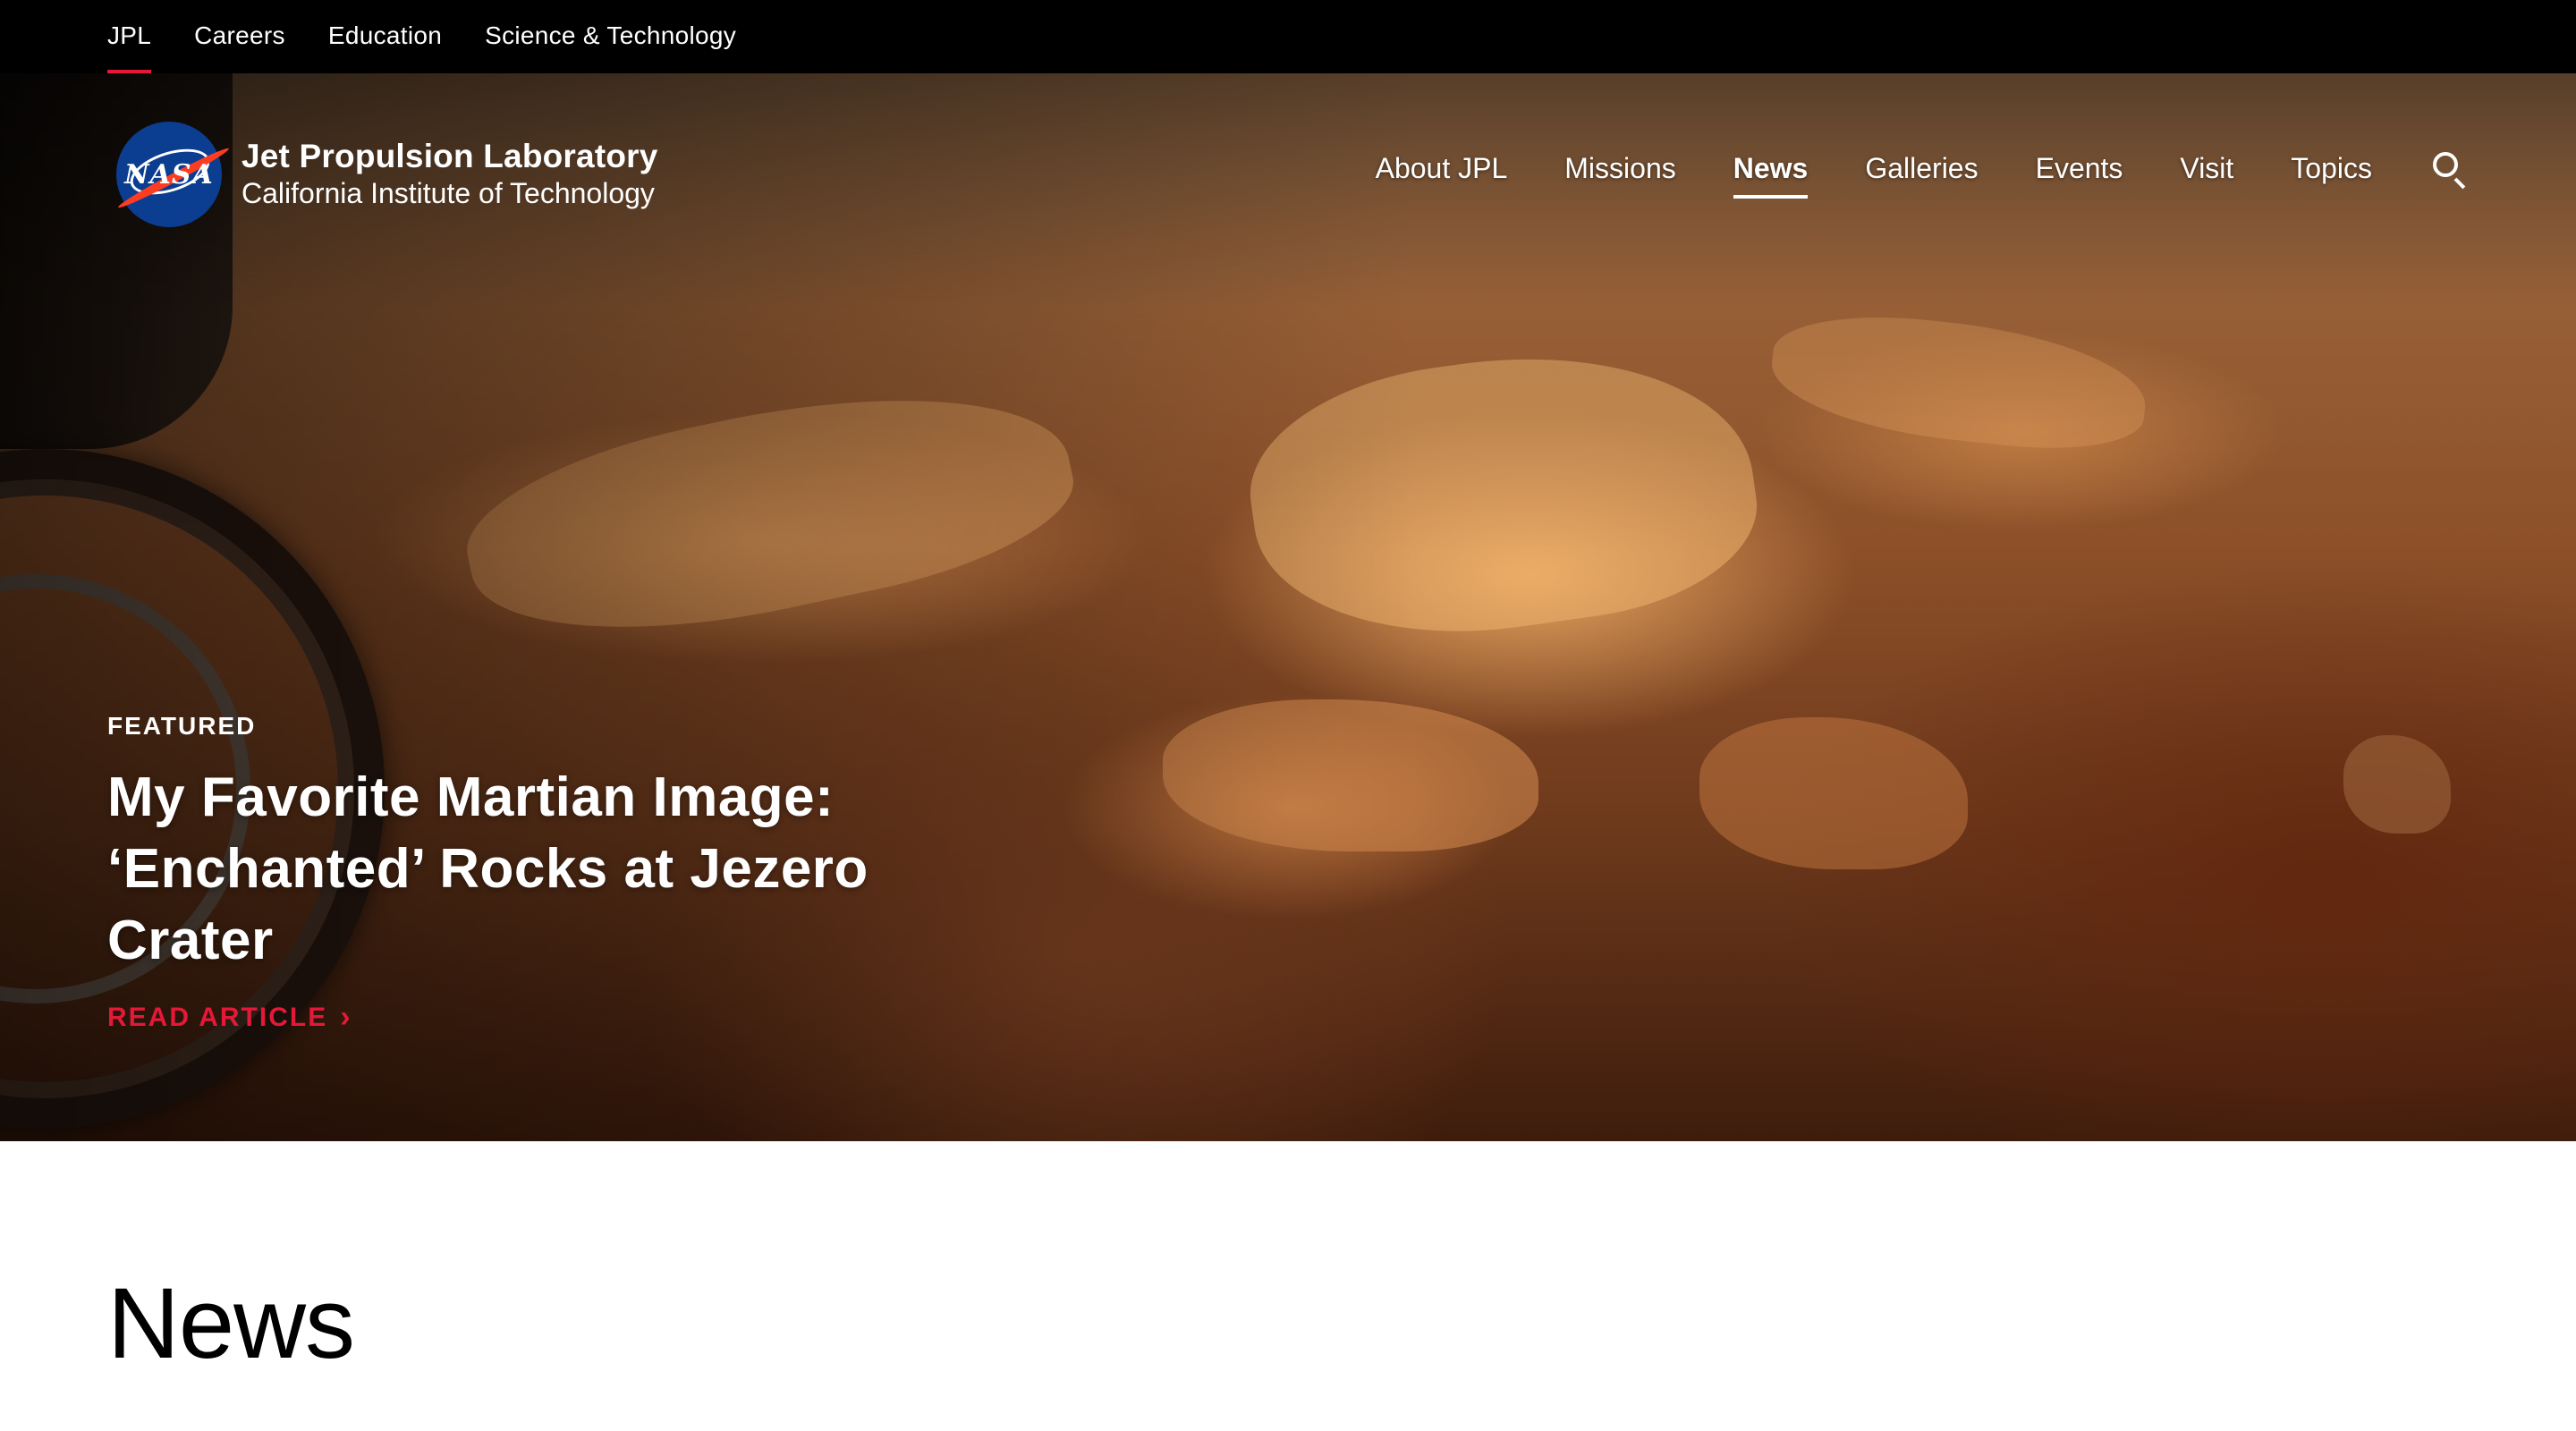 This screenshot has width=2576, height=1431. What do you see at coordinates (2445, 165) in the screenshot?
I see `search-icon-lens` at bounding box center [2445, 165].